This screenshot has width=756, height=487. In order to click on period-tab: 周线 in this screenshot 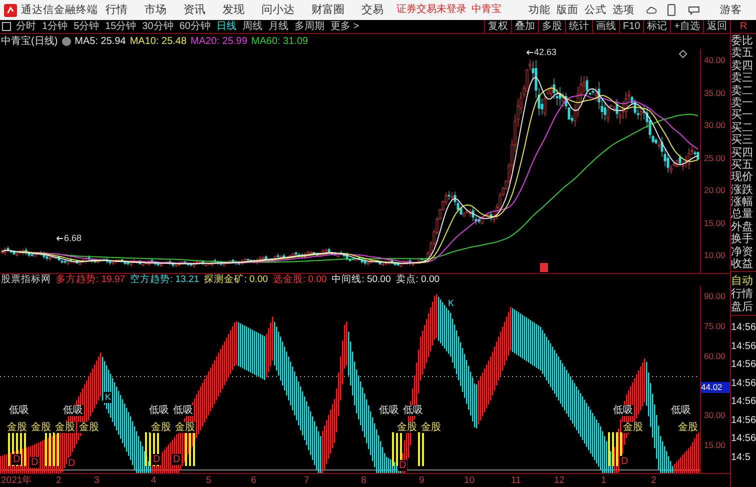, I will do `click(252, 27)`.